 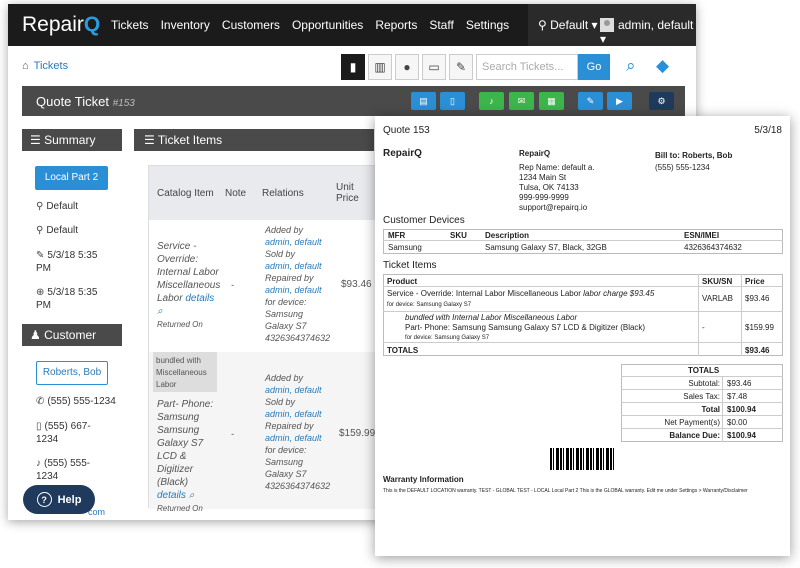 What do you see at coordinates (583, 459) in the screenshot?
I see `barcode-image` at bounding box center [583, 459].